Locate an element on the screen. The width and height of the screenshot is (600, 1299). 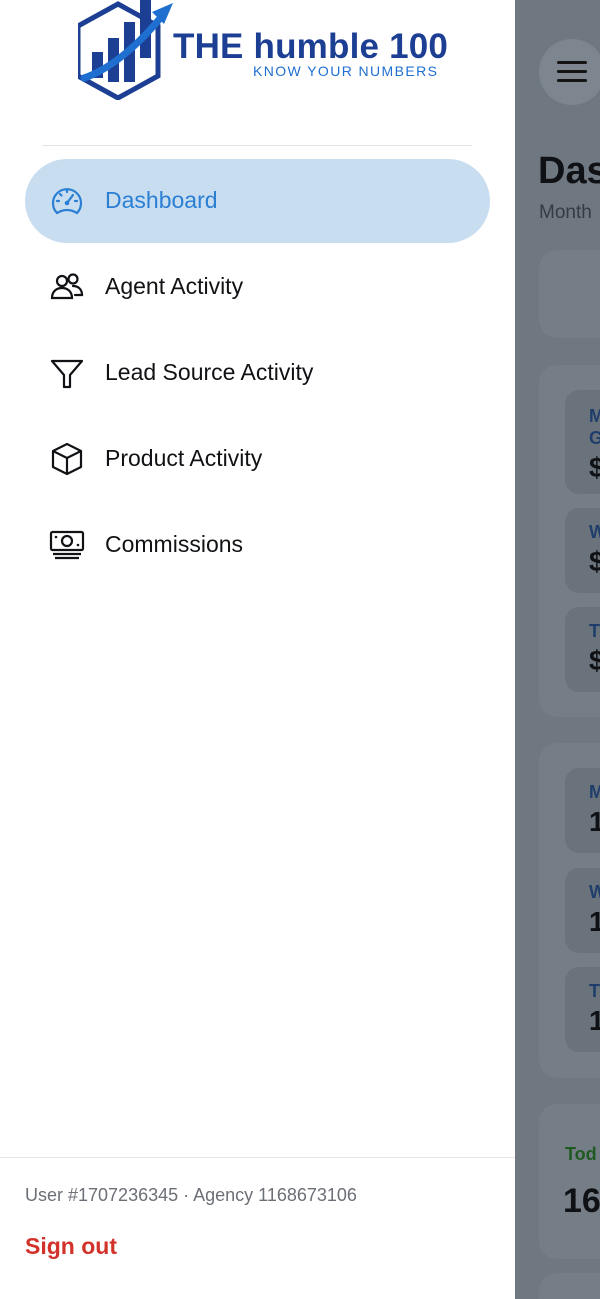
filter-card is located at coordinates (569, 294).